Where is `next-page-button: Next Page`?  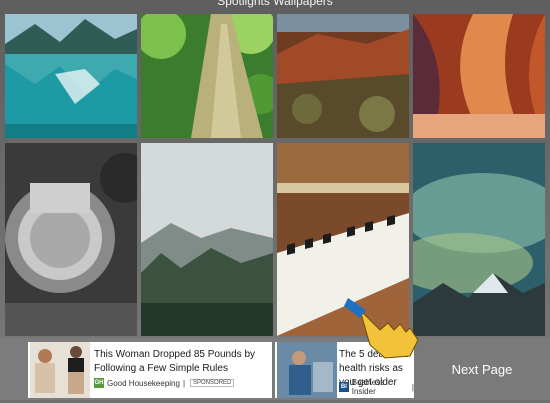 next-page-button: Next Page is located at coordinates (482, 369).